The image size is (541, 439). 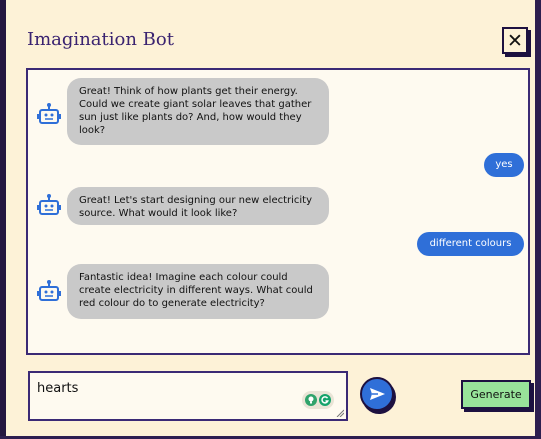 I want to click on resize-handle-icon, so click(x=340, y=413).